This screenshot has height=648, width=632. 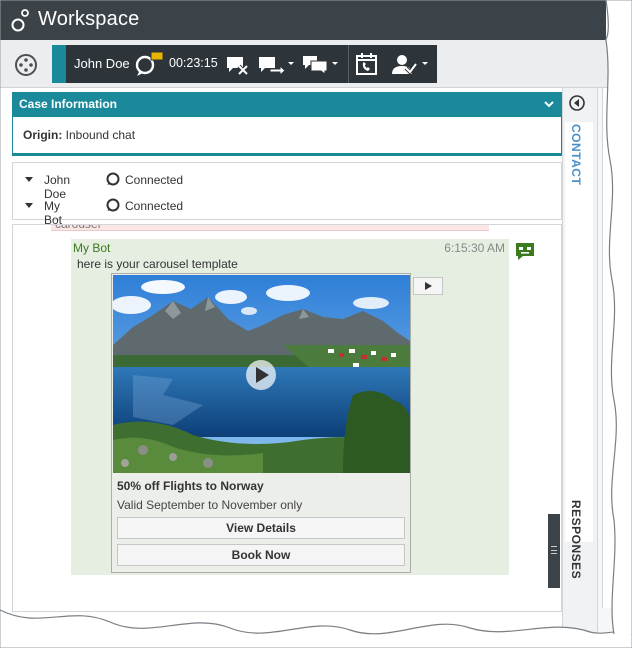 What do you see at coordinates (261, 555) in the screenshot?
I see `book-now-button: Book Now` at bounding box center [261, 555].